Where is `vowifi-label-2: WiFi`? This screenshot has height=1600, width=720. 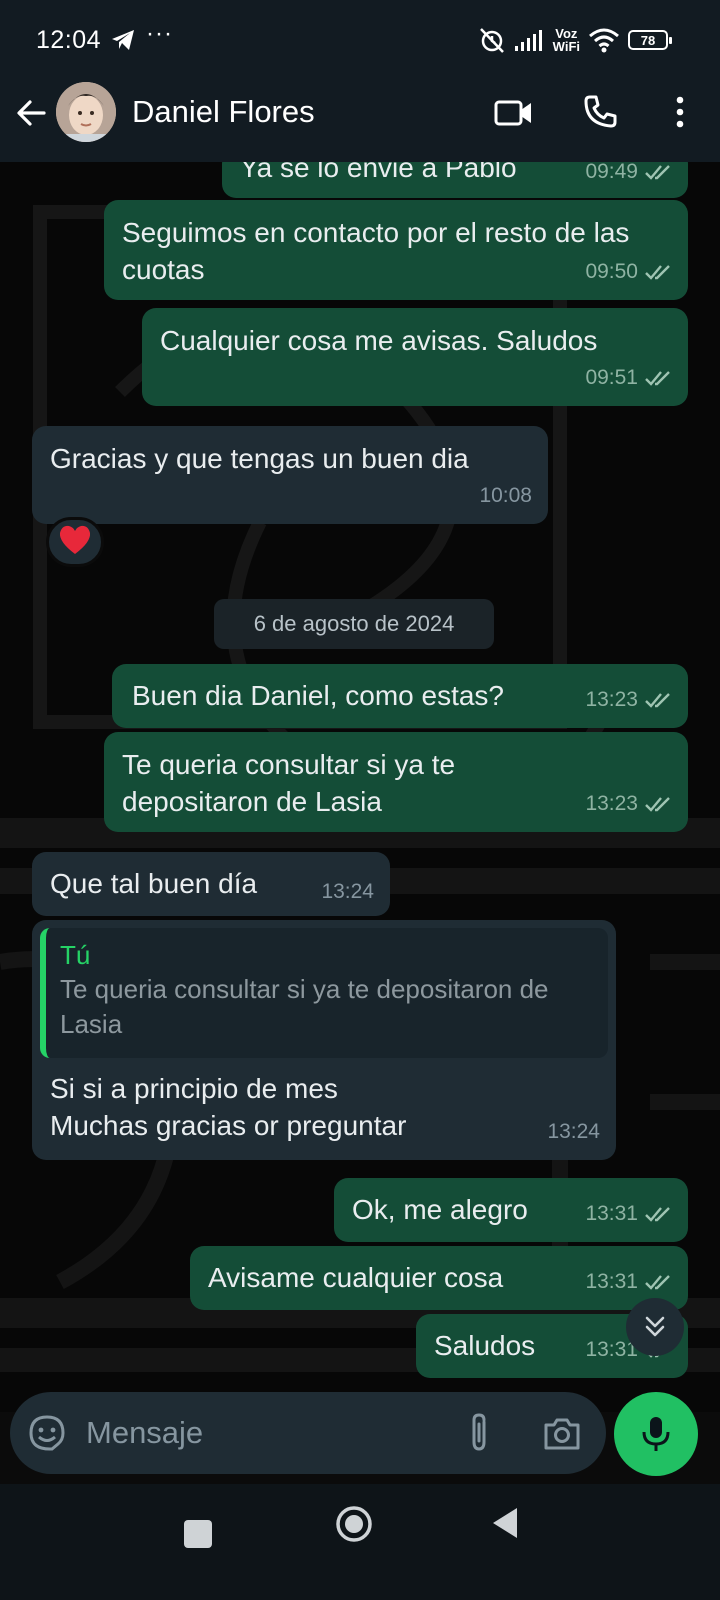 vowifi-label-2: WiFi is located at coordinates (566, 46).